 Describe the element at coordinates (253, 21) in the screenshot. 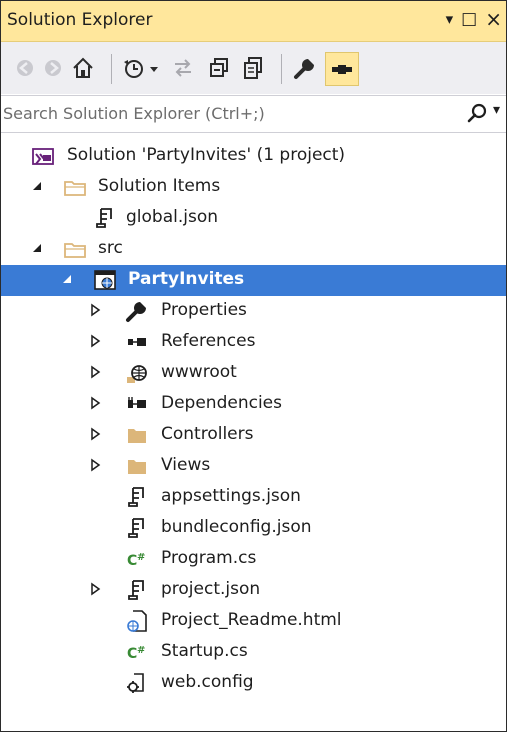

I see `panel-titlebar: Solution Explorer ▾ □ ×` at that location.